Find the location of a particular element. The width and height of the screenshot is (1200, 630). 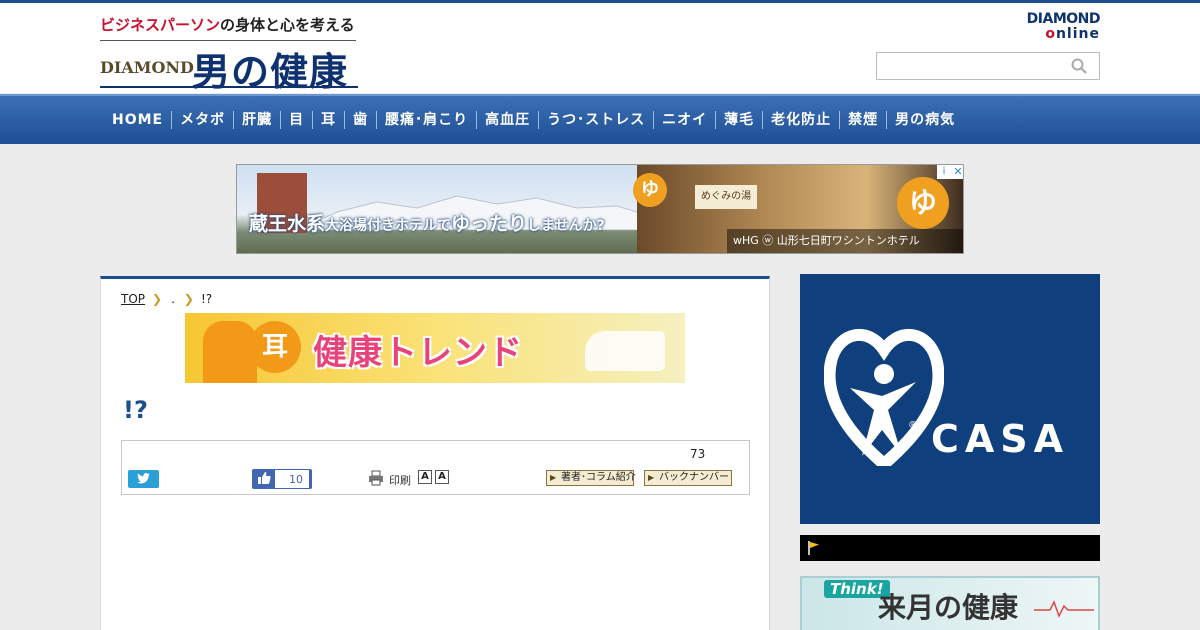

facebook-like-count: 10 is located at coordinates (292, 479).